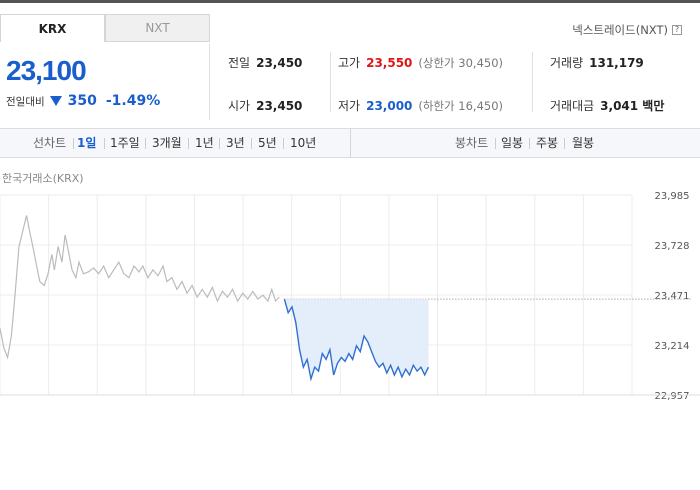 The width and height of the screenshot is (700, 490). What do you see at coordinates (672, 346) in the screenshot?
I see `y-tick-label: 23,214` at bounding box center [672, 346].